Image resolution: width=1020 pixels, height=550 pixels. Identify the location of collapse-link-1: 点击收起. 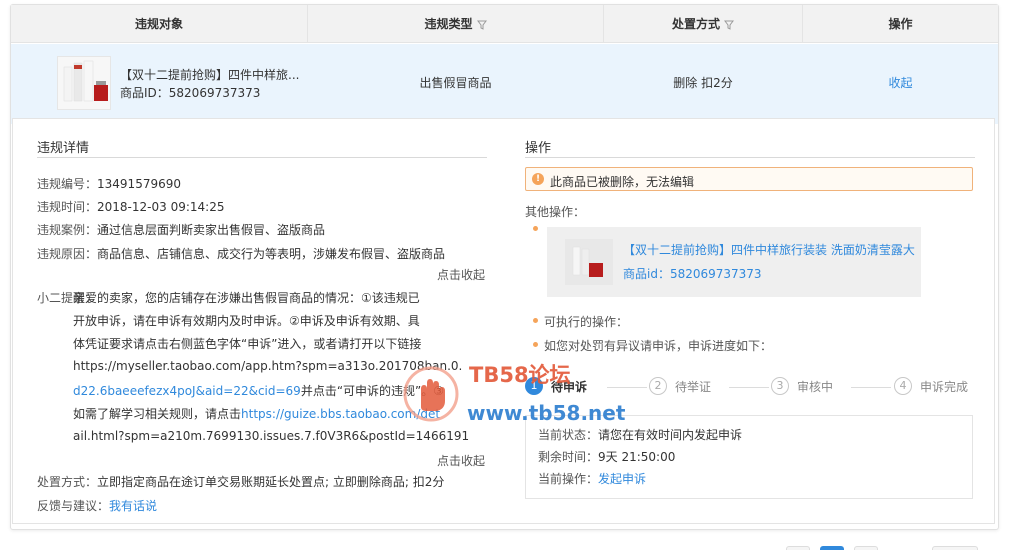
(461, 274).